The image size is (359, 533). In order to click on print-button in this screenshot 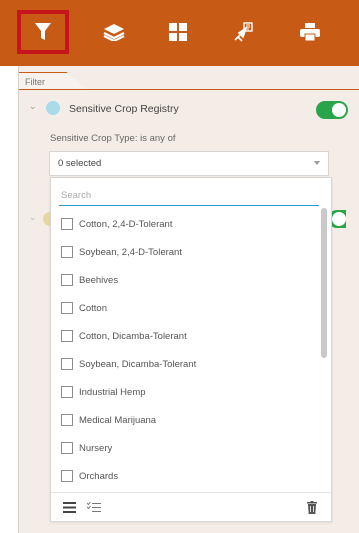, I will do `click(310, 32)`.